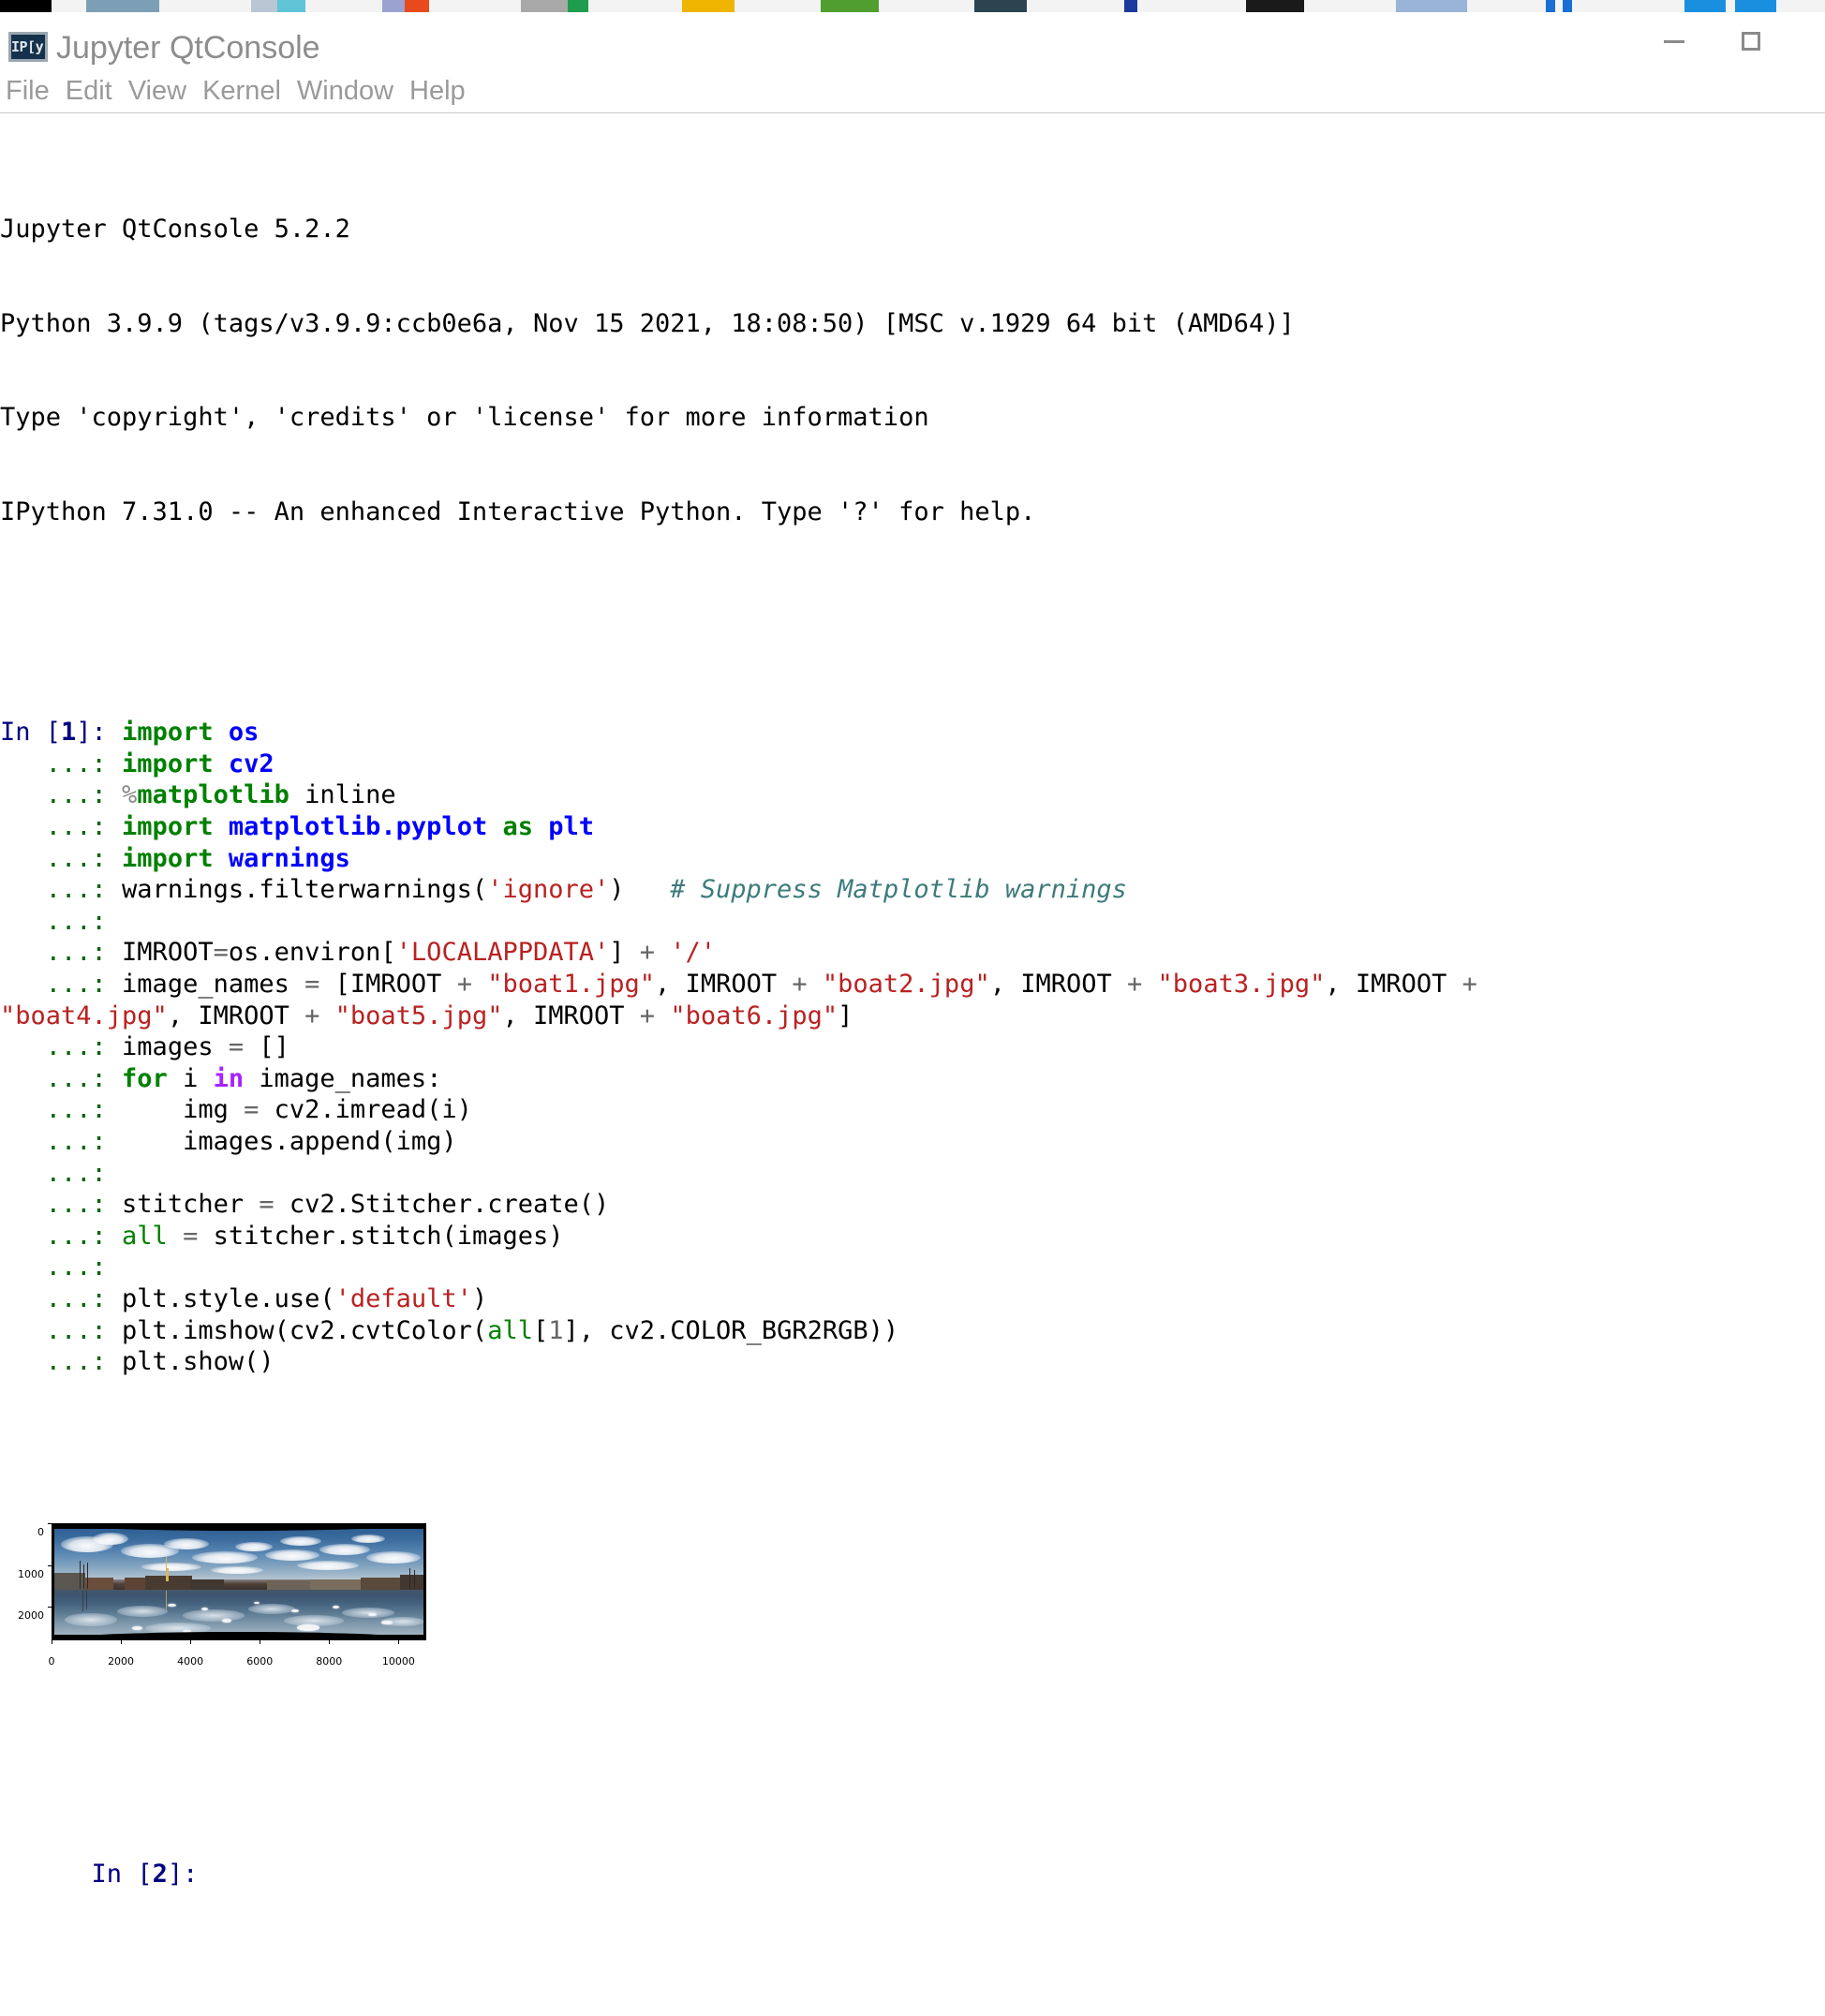 This screenshot has width=1825, height=2016. What do you see at coordinates (912, 1875) in the screenshot?
I see `input-prompt-2: In [2]:` at bounding box center [912, 1875].